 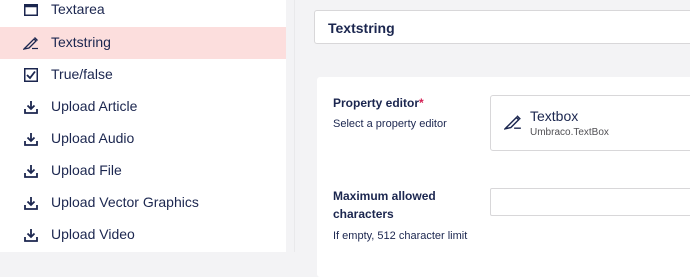 I want to click on sidebar-item-label: Textarea, so click(x=78, y=9).